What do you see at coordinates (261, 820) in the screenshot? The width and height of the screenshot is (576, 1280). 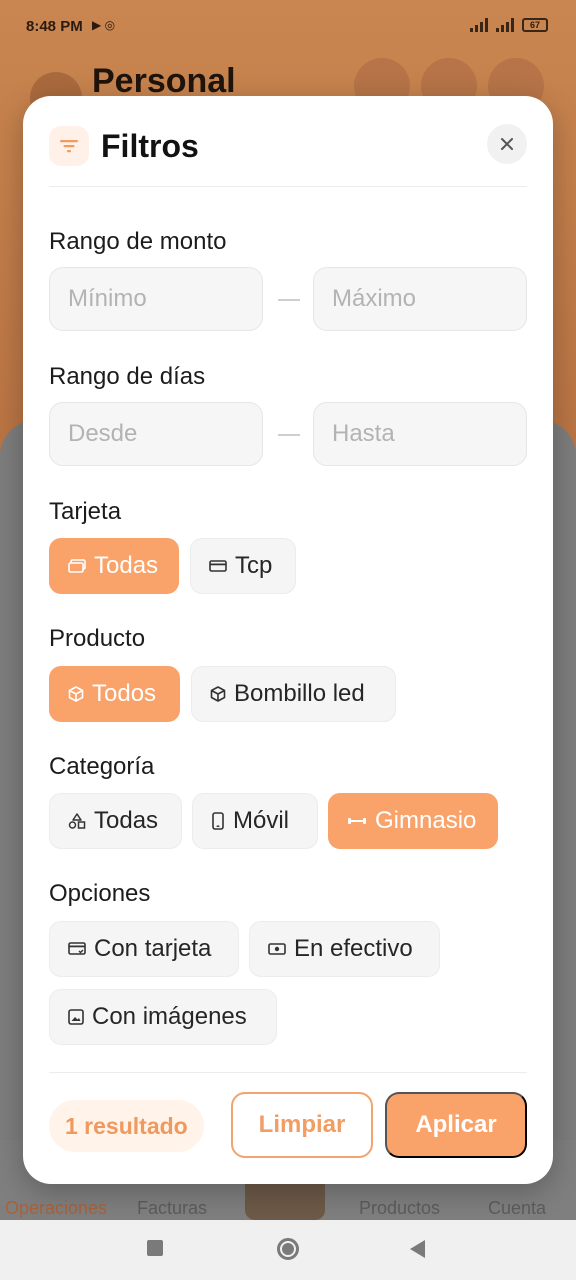 I see `chip-label: Móvil` at bounding box center [261, 820].